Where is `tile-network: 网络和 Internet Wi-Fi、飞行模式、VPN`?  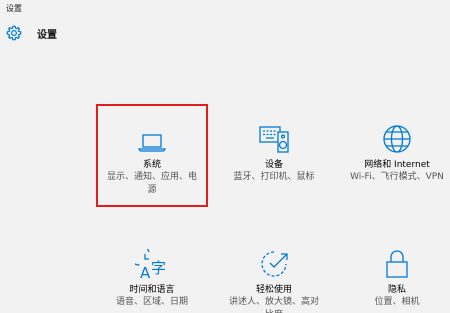
tile-network: 网络和 Internet Wi-Fi、飞行模式、VPN is located at coordinates (395, 154).